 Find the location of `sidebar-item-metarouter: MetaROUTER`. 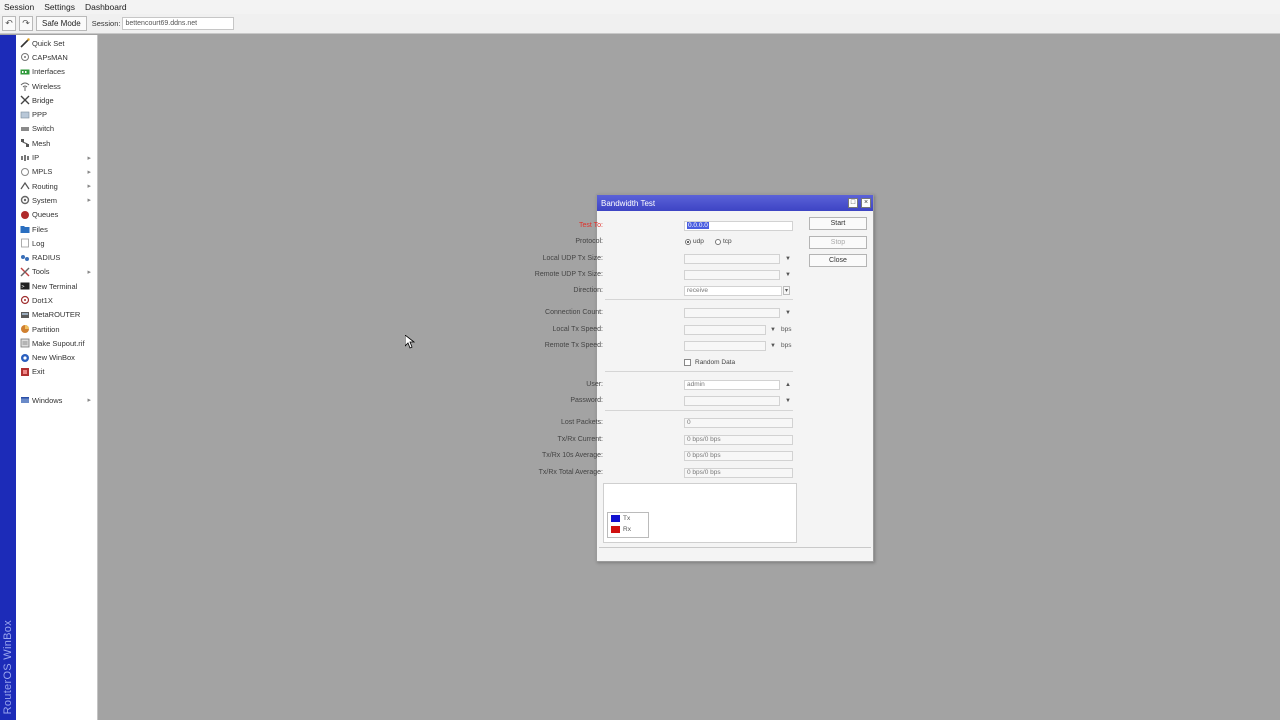

sidebar-item-metarouter: MetaROUTER is located at coordinates (56, 315).